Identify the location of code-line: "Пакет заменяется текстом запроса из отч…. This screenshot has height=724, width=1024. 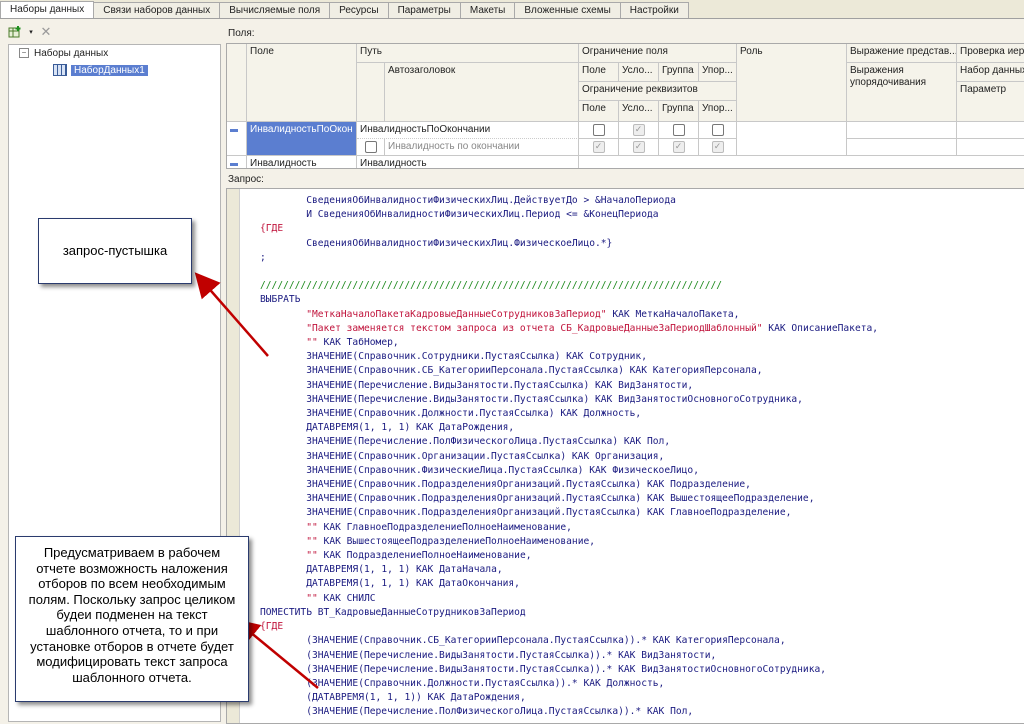
(569, 329).